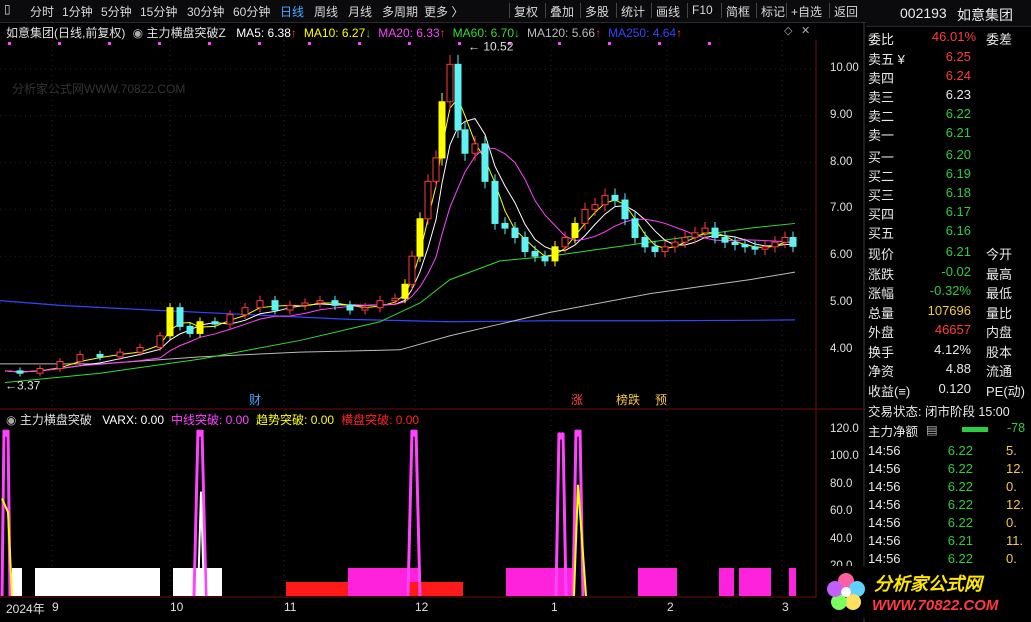 The image size is (1031, 622). What do you see at coordinates (940, 253) in the screenshot?
I see `stat-row: 现价 6.21 今开` at bounding box center [940, 253].